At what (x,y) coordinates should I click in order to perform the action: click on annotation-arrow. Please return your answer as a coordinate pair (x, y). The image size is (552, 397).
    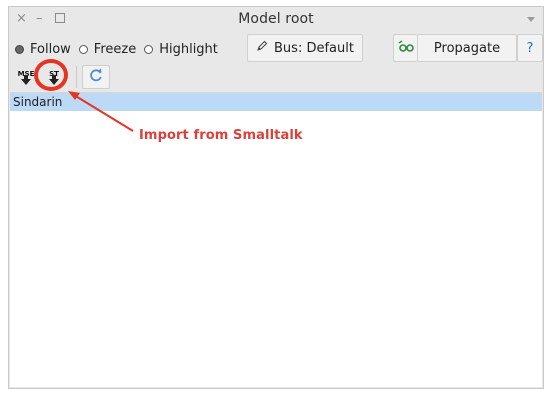
    Looking at the image, I should click on (101, 111).